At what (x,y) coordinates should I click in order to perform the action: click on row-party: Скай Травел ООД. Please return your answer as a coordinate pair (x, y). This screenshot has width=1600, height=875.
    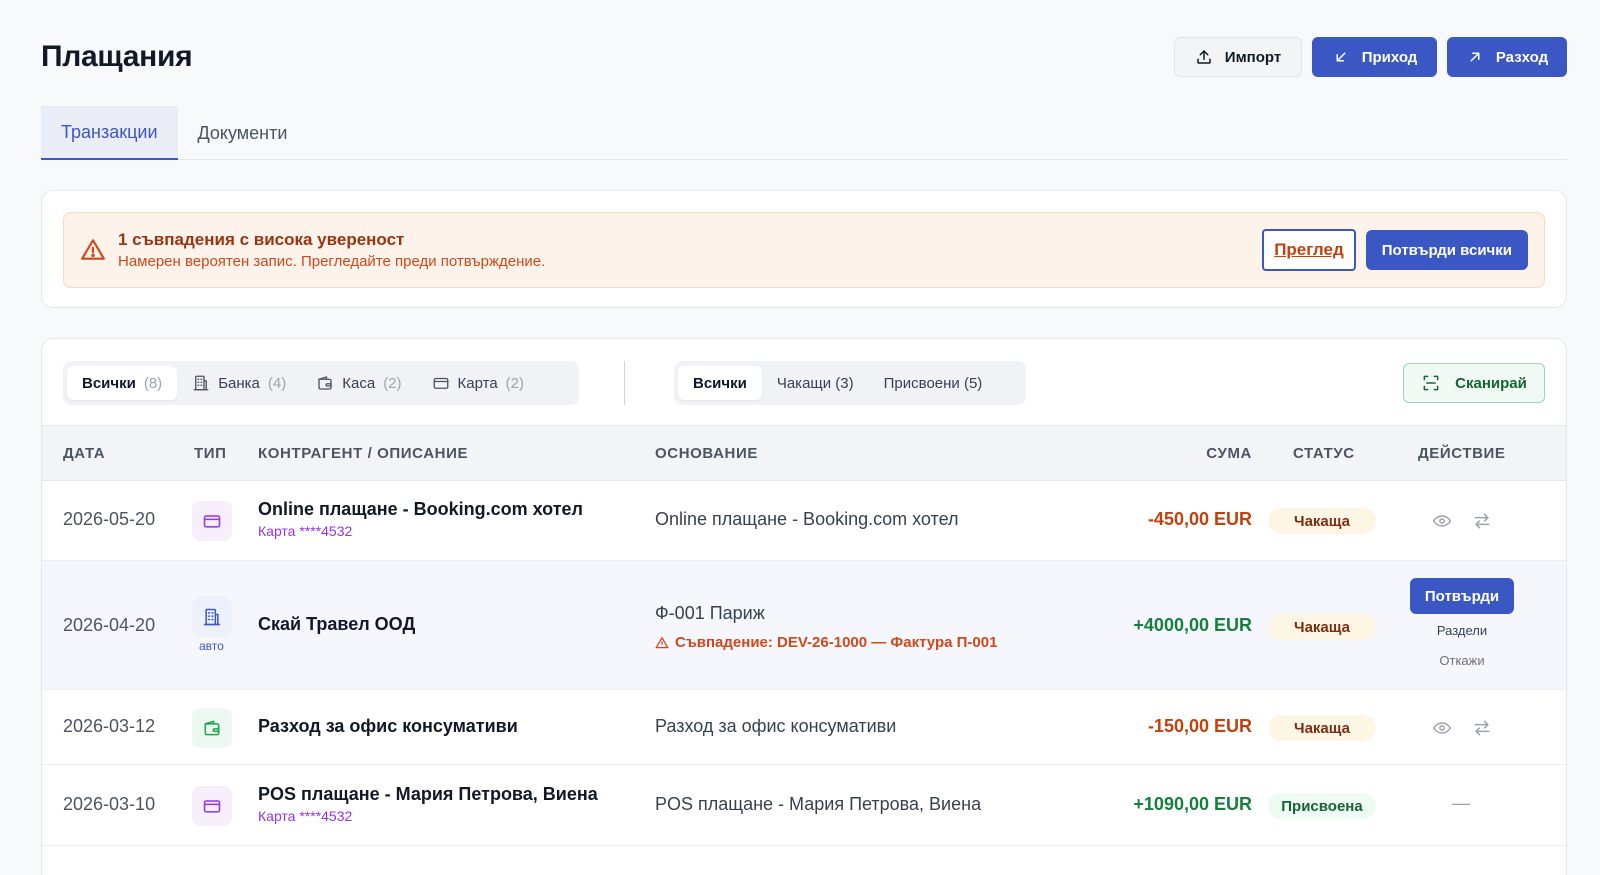
    Looking at the image, I should click on (336, 624).